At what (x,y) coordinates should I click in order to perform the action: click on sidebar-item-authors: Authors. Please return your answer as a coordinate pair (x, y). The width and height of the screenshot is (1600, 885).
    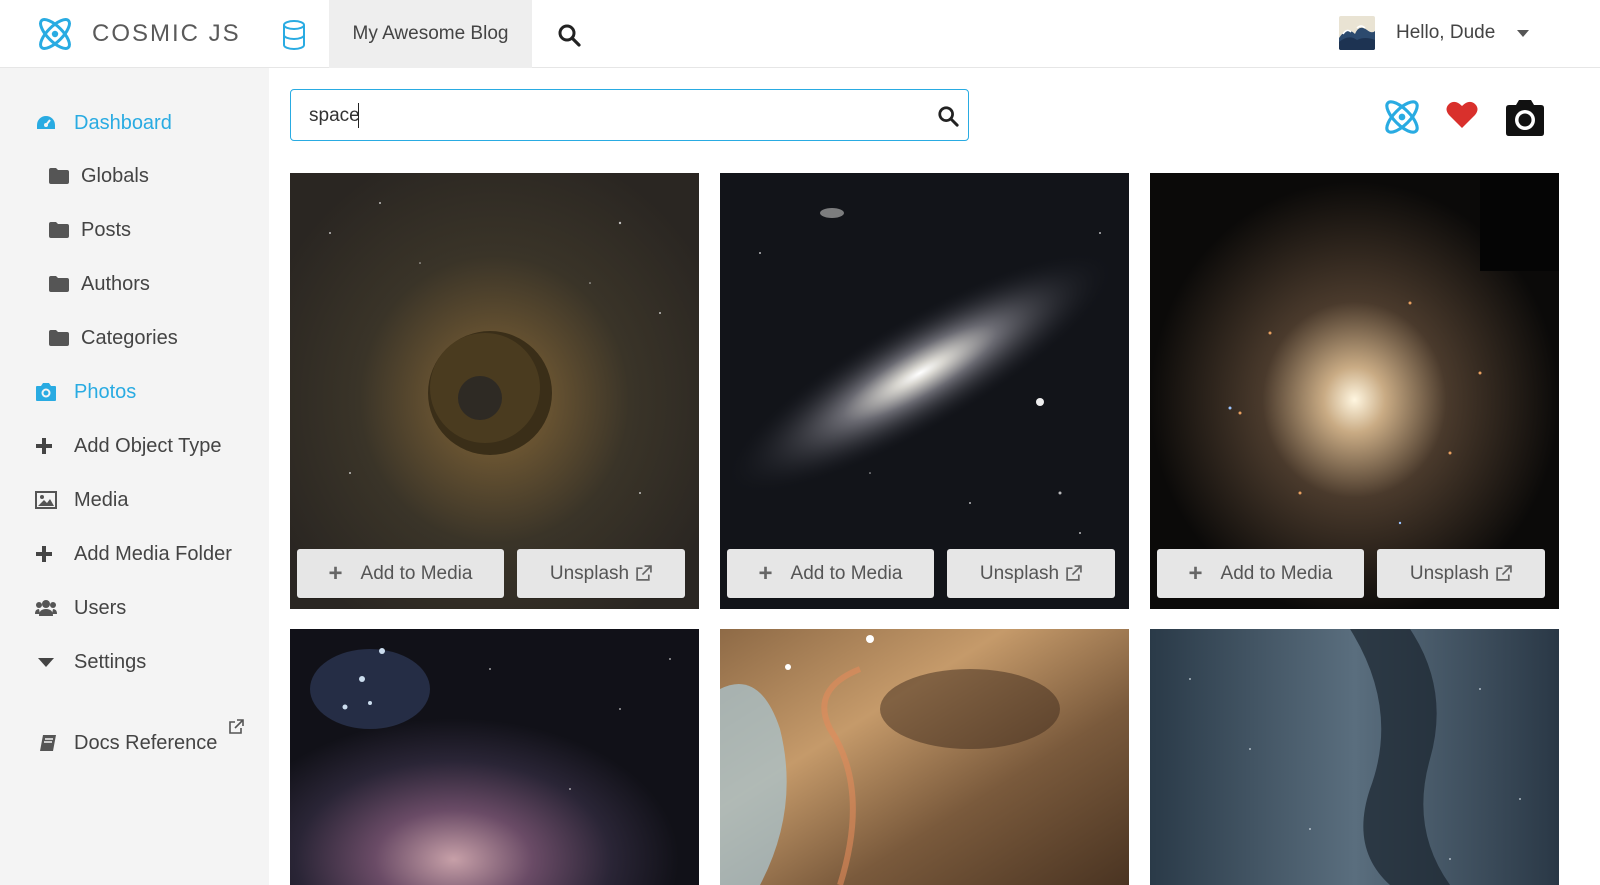
    Looking at the image, I should click on (134, 284).